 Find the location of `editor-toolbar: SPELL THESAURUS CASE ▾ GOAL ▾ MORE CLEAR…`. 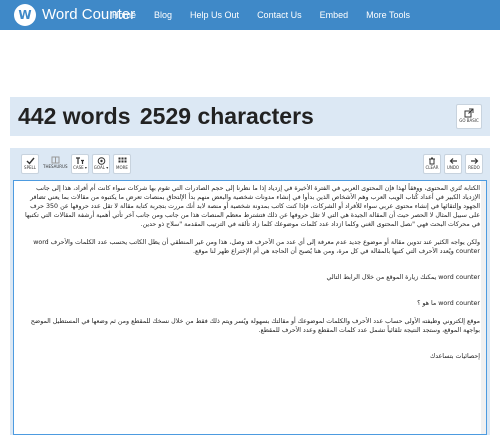

editor-toolbar: SPELL THESAURUS CASE ▾ GOAL ▾ MORE CLEAR… is located at coordinates (250, 164).